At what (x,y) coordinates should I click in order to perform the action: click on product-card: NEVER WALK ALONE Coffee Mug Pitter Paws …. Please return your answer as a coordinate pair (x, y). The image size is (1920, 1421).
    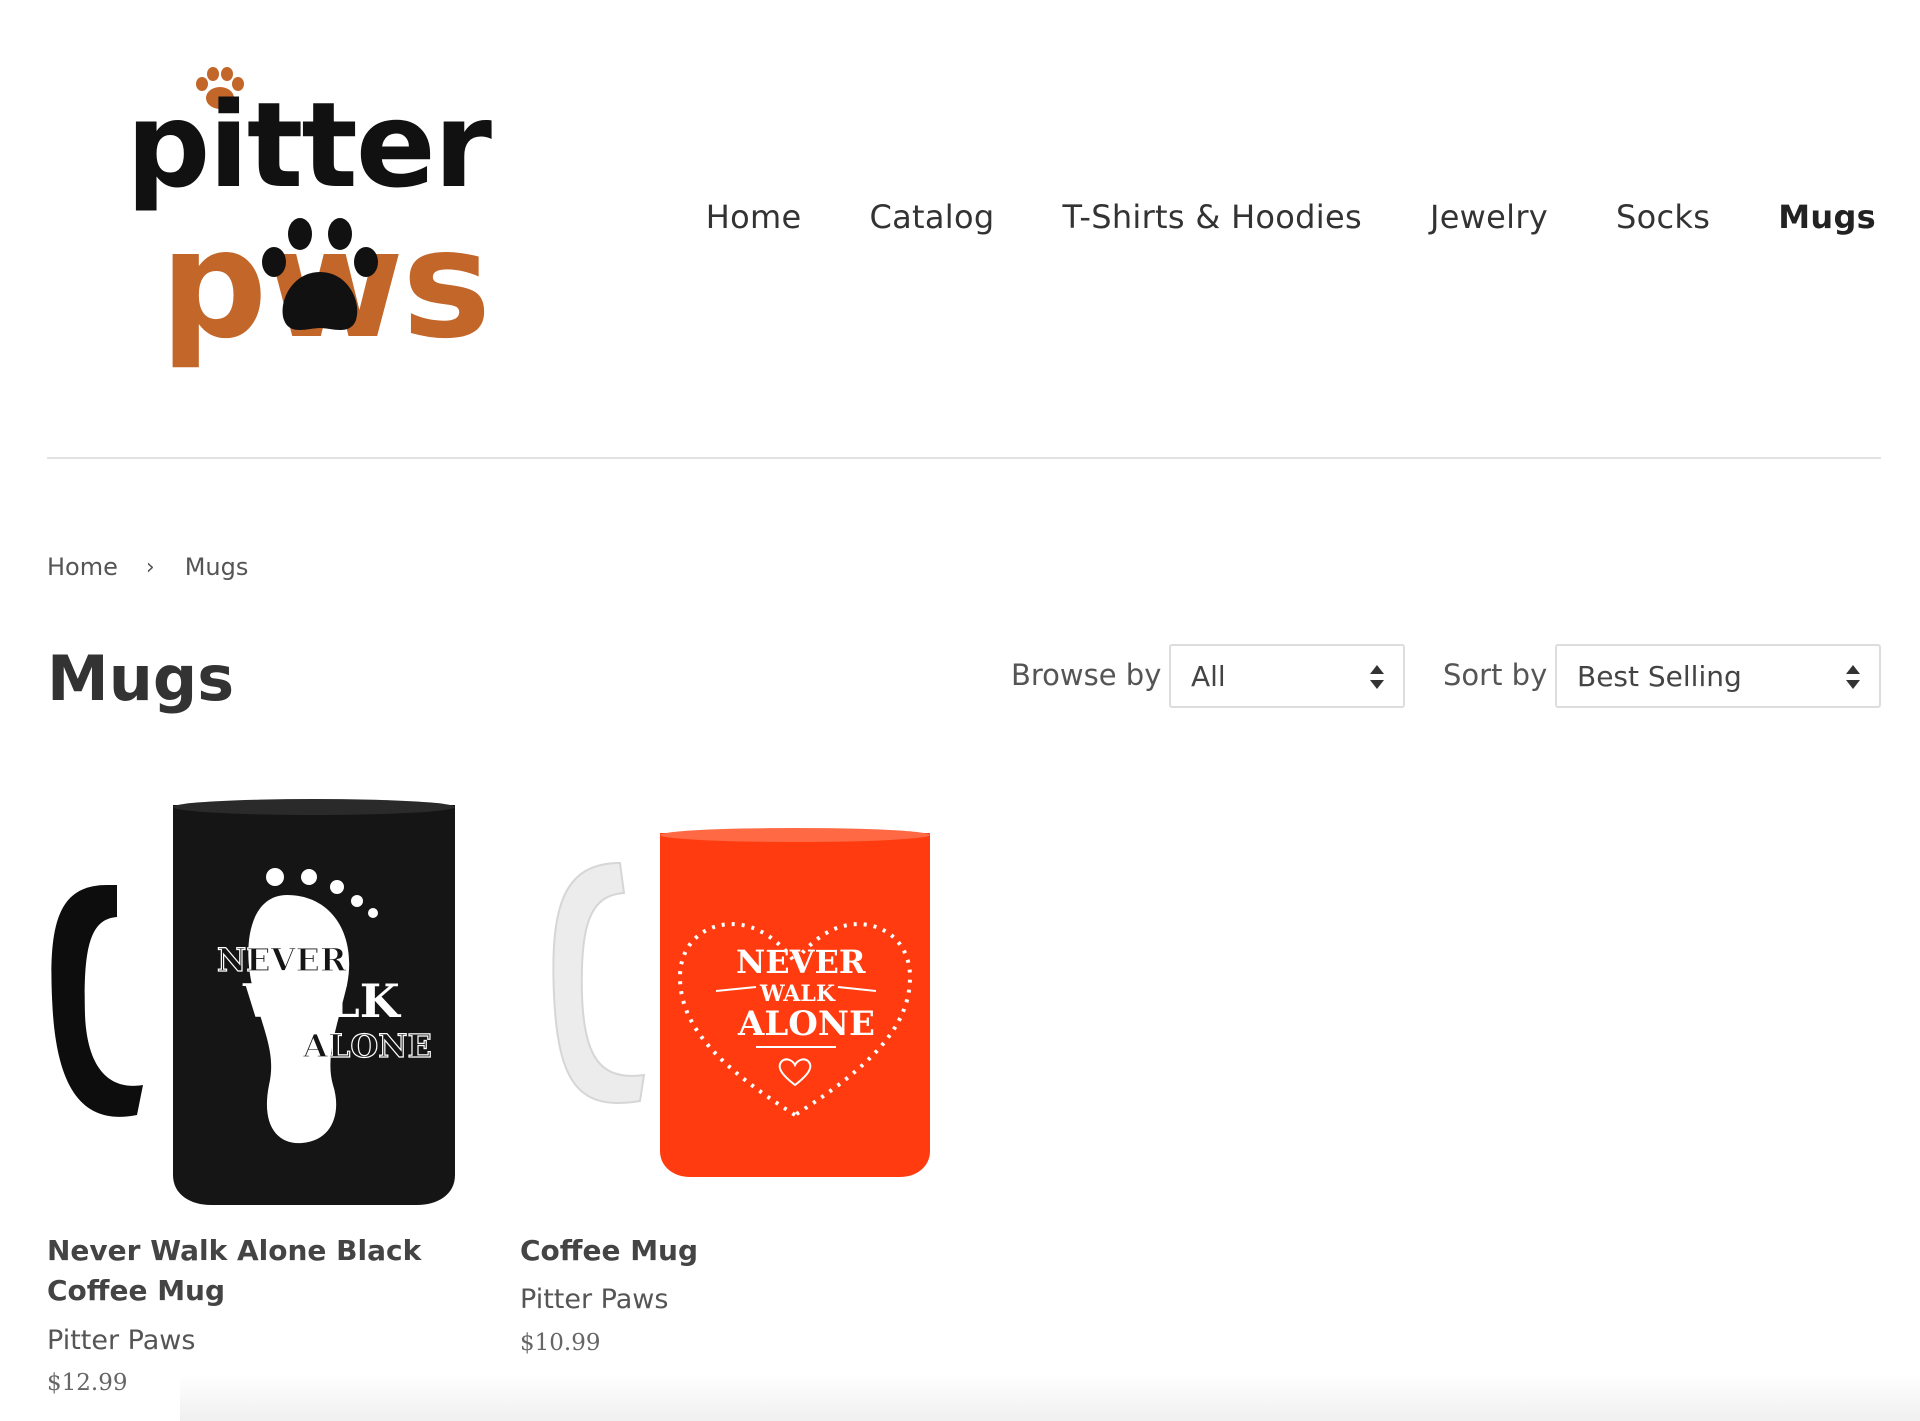
    Looking at the image, I should click on (730, 1075).